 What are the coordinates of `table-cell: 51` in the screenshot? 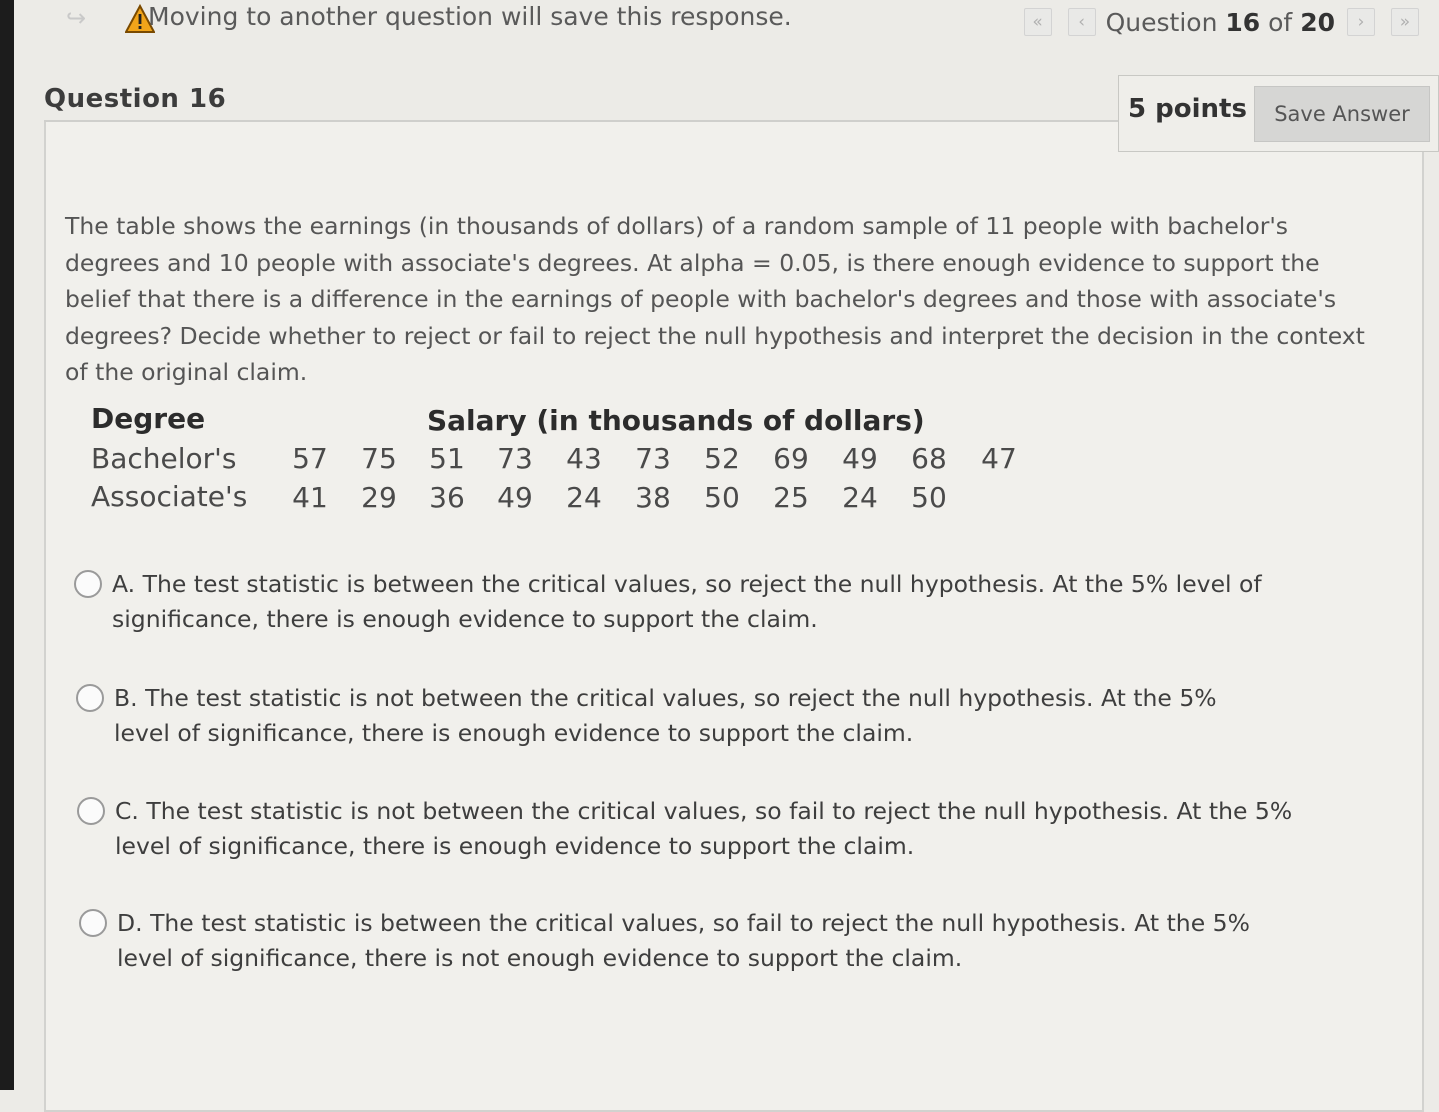 It's located at (447, 458).